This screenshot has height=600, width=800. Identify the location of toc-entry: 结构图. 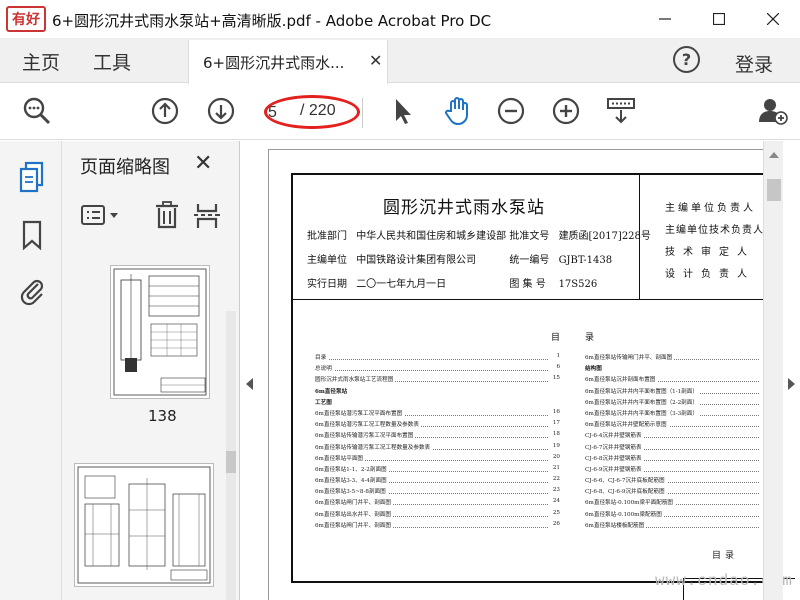
(678, 369).